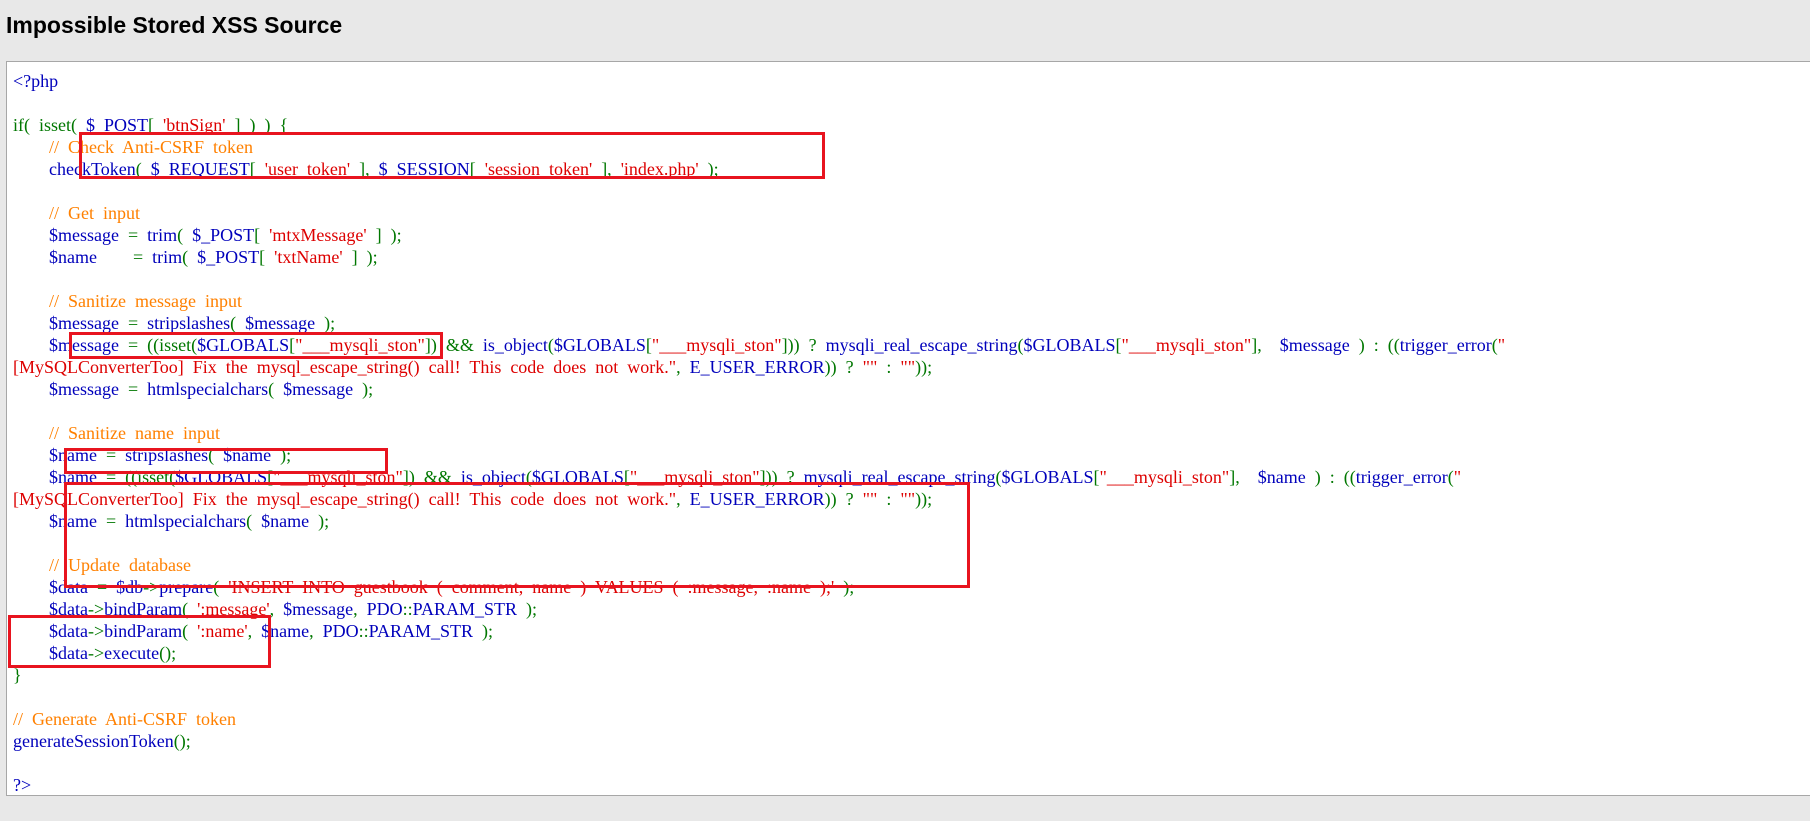 The image size is (1810, 821). Describe the element at coordinates (538, 169) in the screenshot. I see `code-token-string: 'session_token'` at that location.